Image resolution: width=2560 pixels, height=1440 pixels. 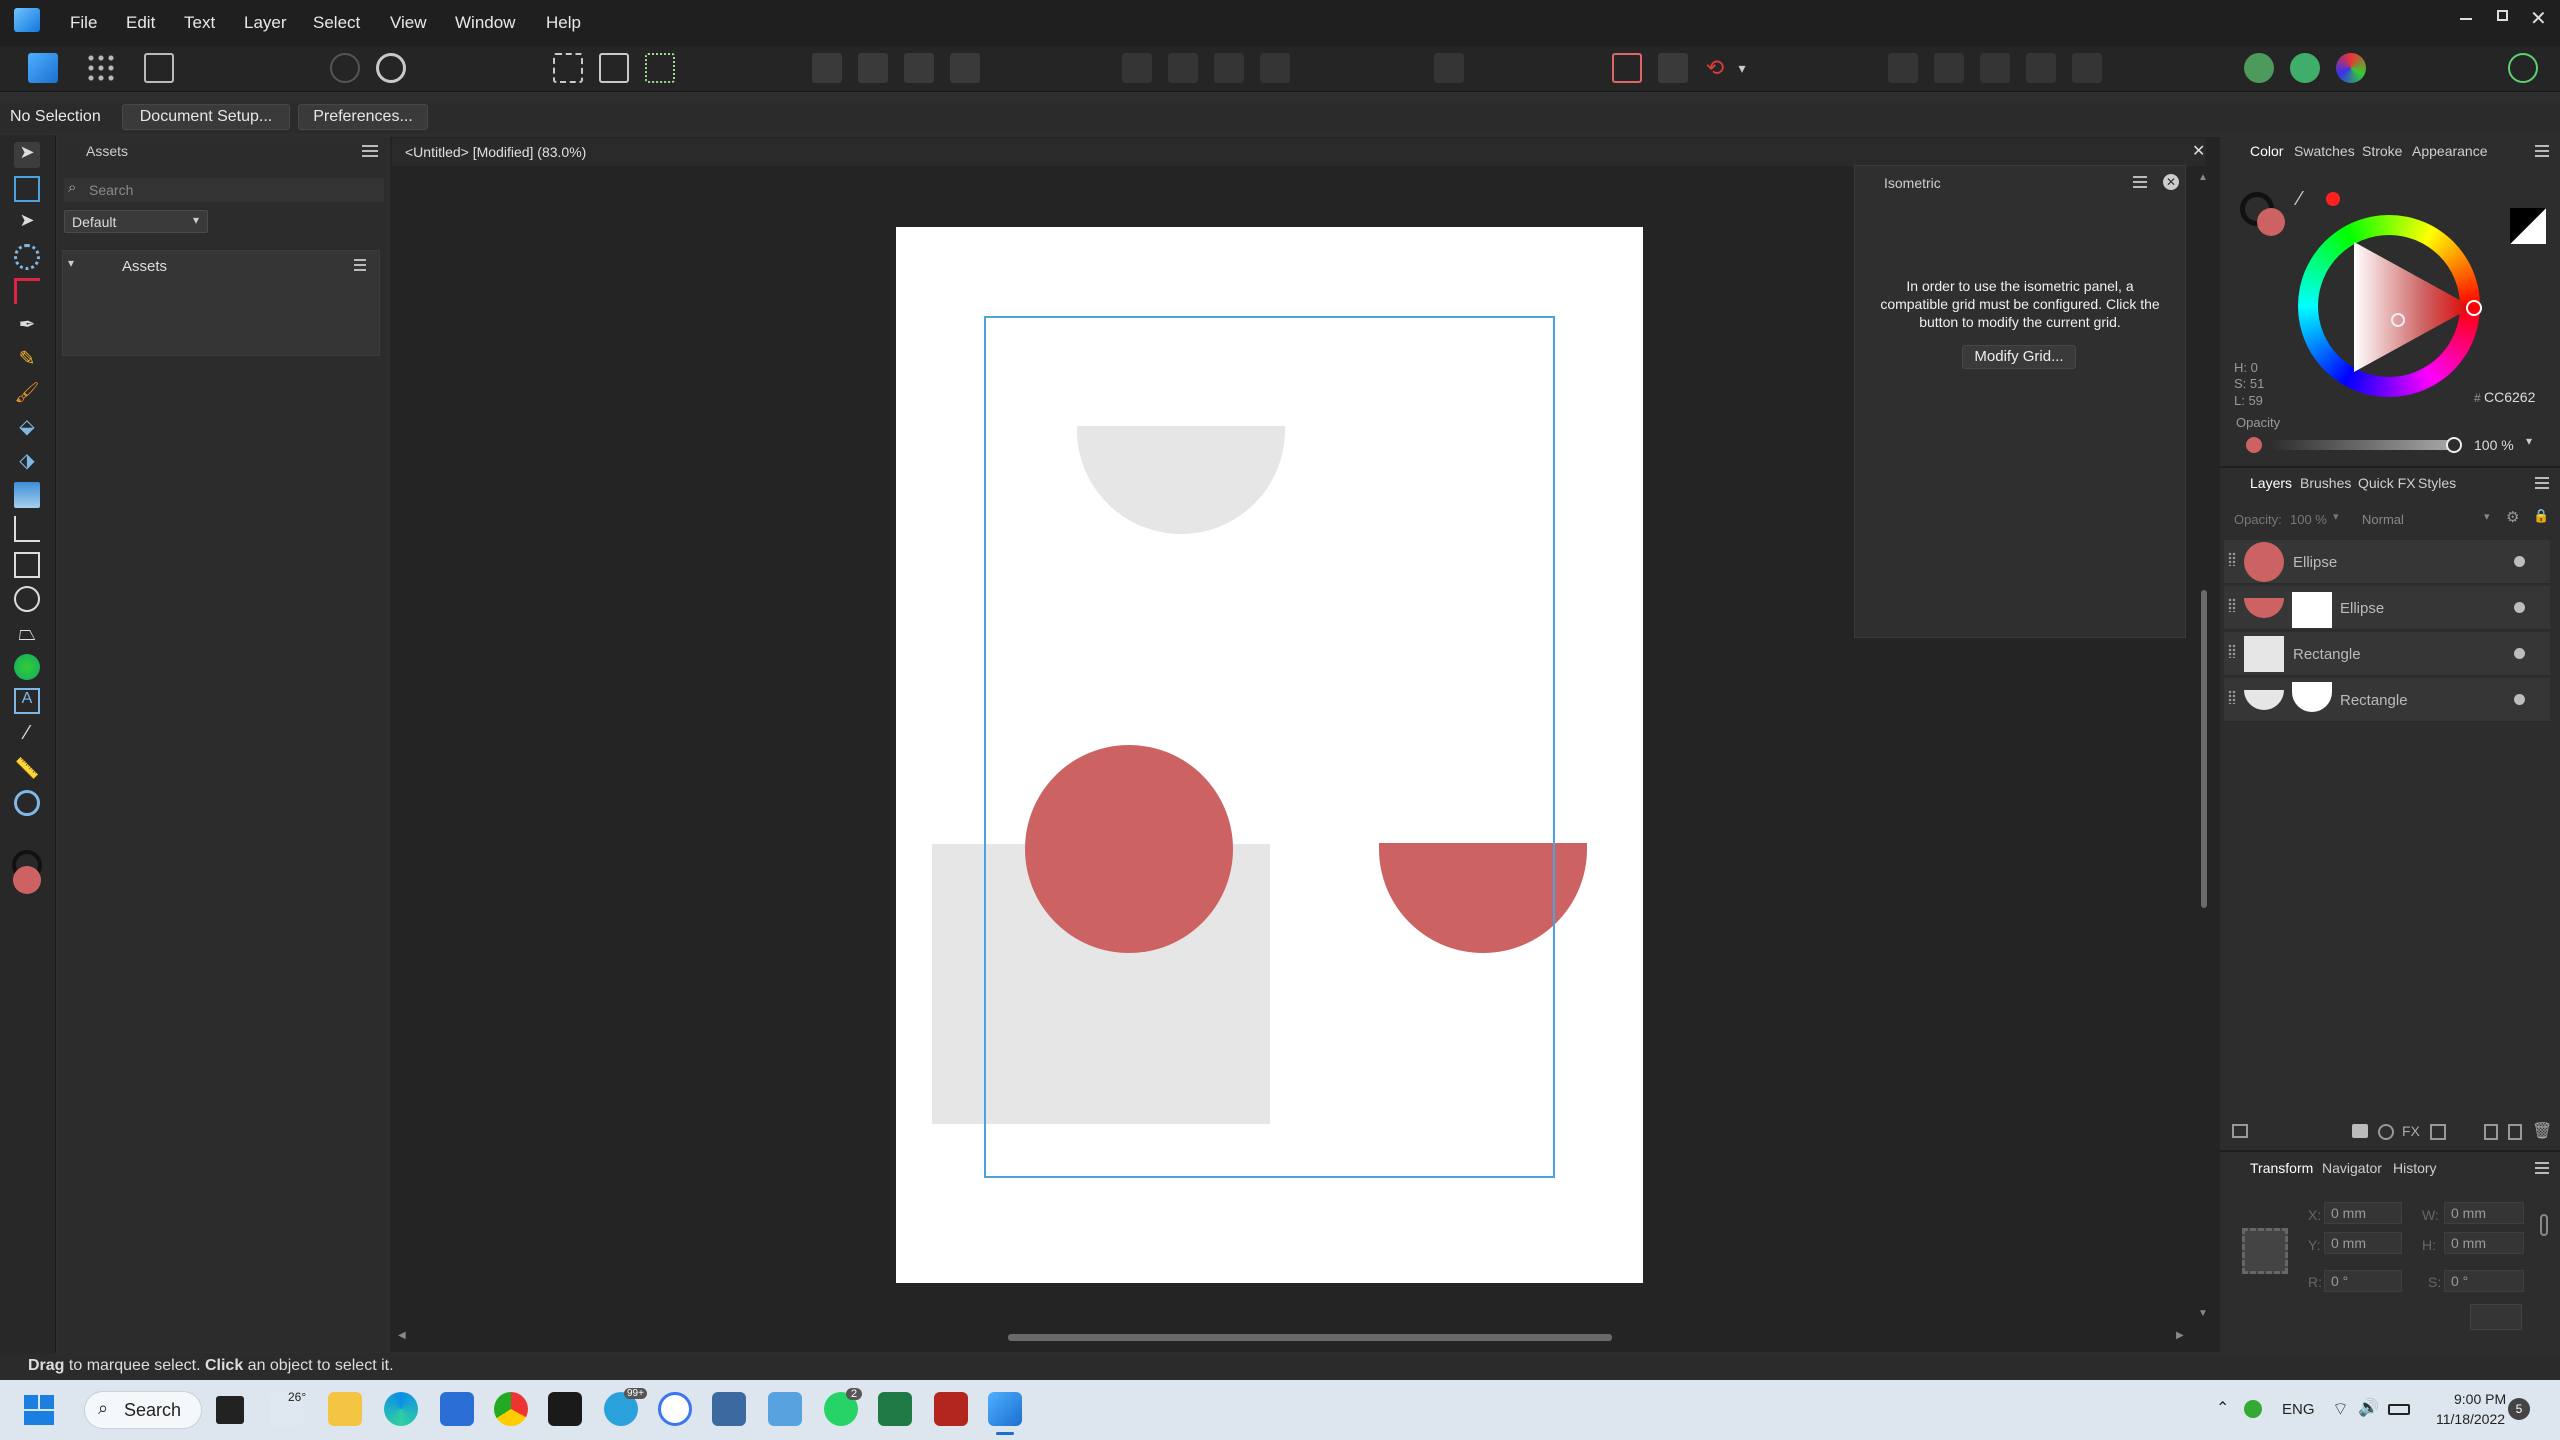 I want to click on select-invert-icon, so click(x=660, y=68).